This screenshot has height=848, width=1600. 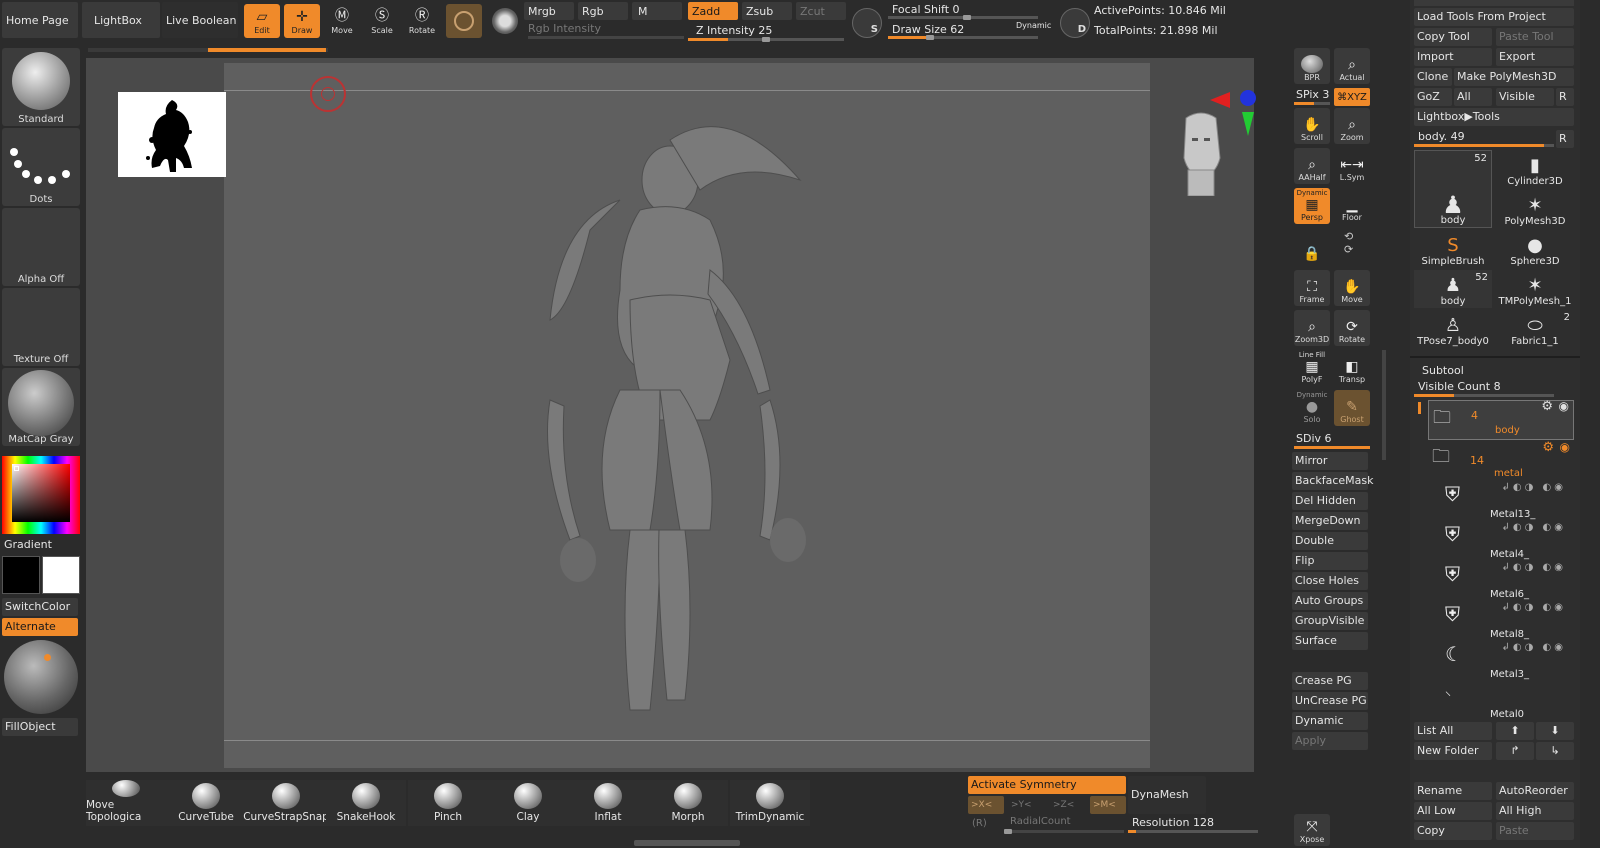 What do you see at coordinates (1330, 501) in the screenshot?
I see `del-hidden-button: Del Hidden` at bounding box center [1330, 501].